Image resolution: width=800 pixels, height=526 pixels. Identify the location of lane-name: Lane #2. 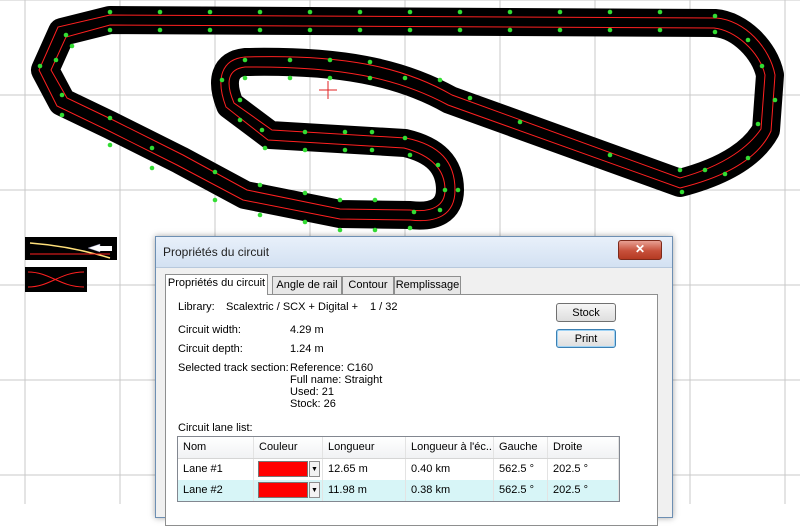
(216, 490).